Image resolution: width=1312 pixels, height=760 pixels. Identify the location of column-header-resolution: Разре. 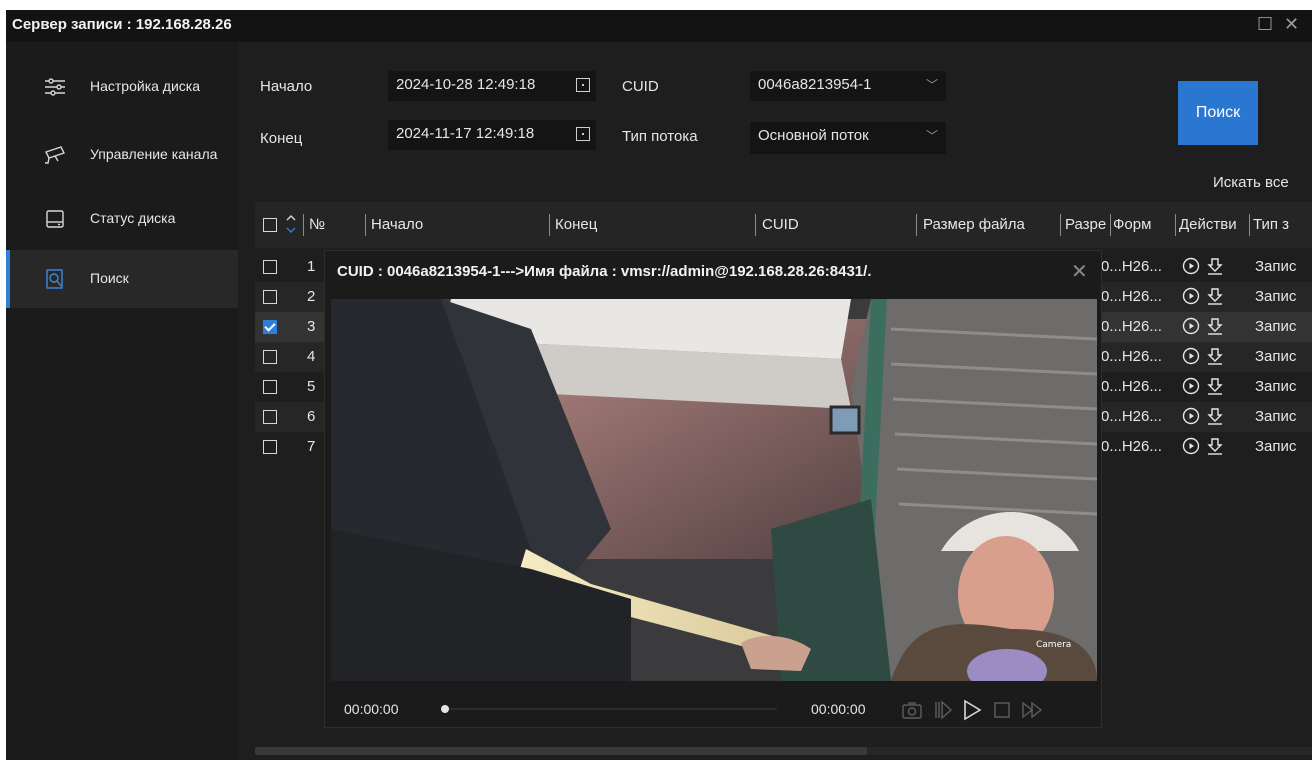
(1087, 224).